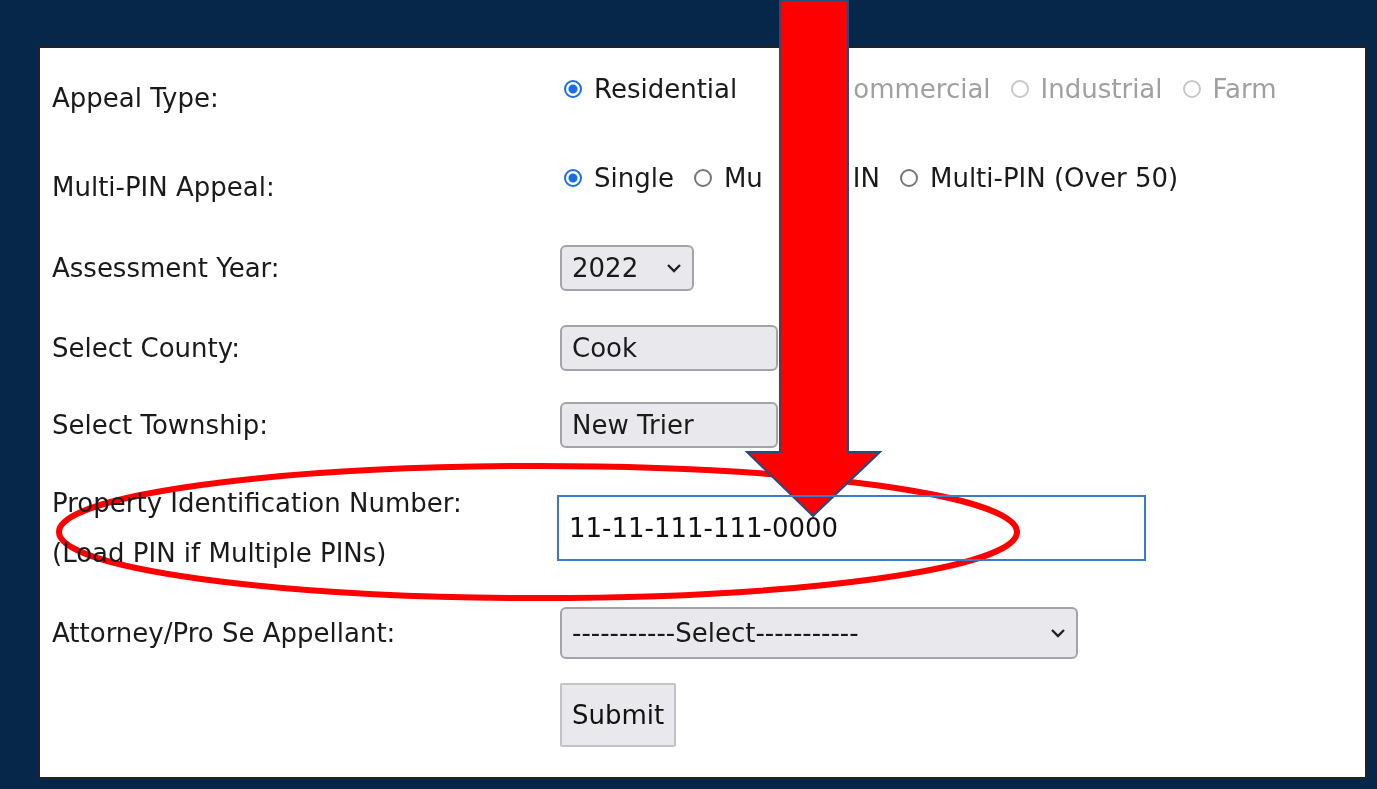 This screenshot has width=1377, height=789. I want to click on attorney-select: -----------Select-----------, so click(819, 633).